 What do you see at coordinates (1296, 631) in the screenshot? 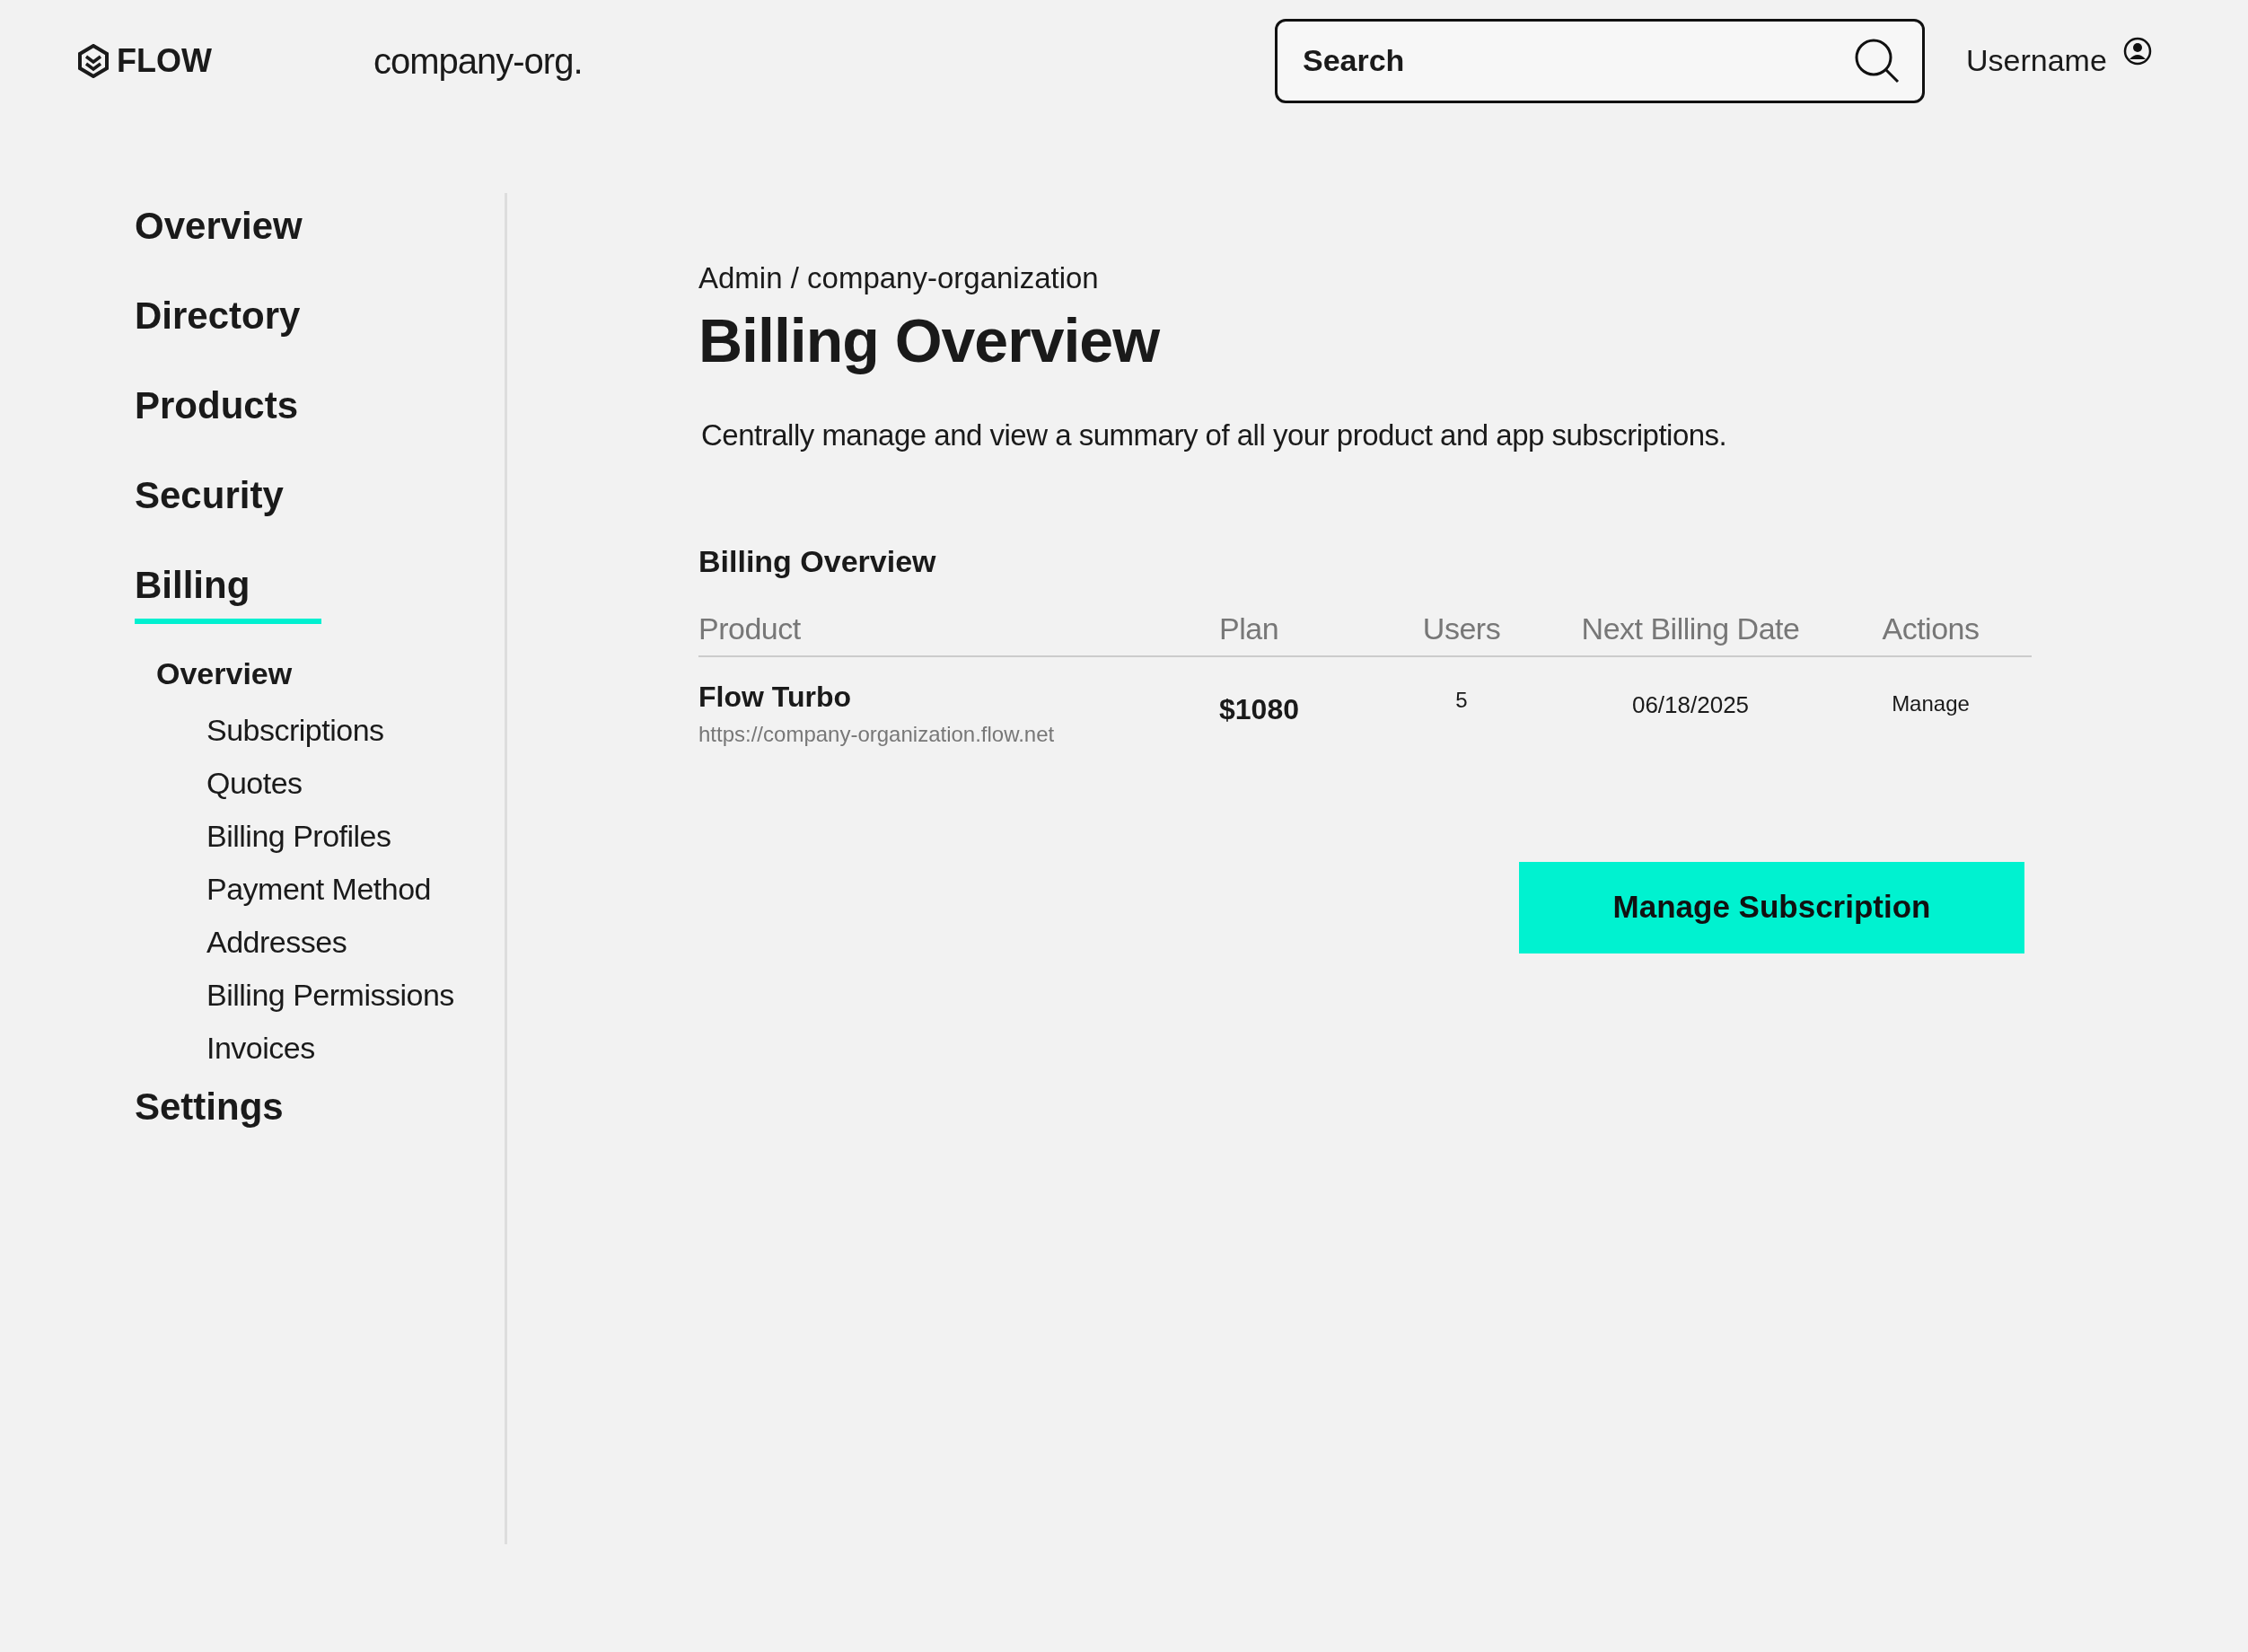
I see `column-header: Plan` at bounding box center [1296, 631].